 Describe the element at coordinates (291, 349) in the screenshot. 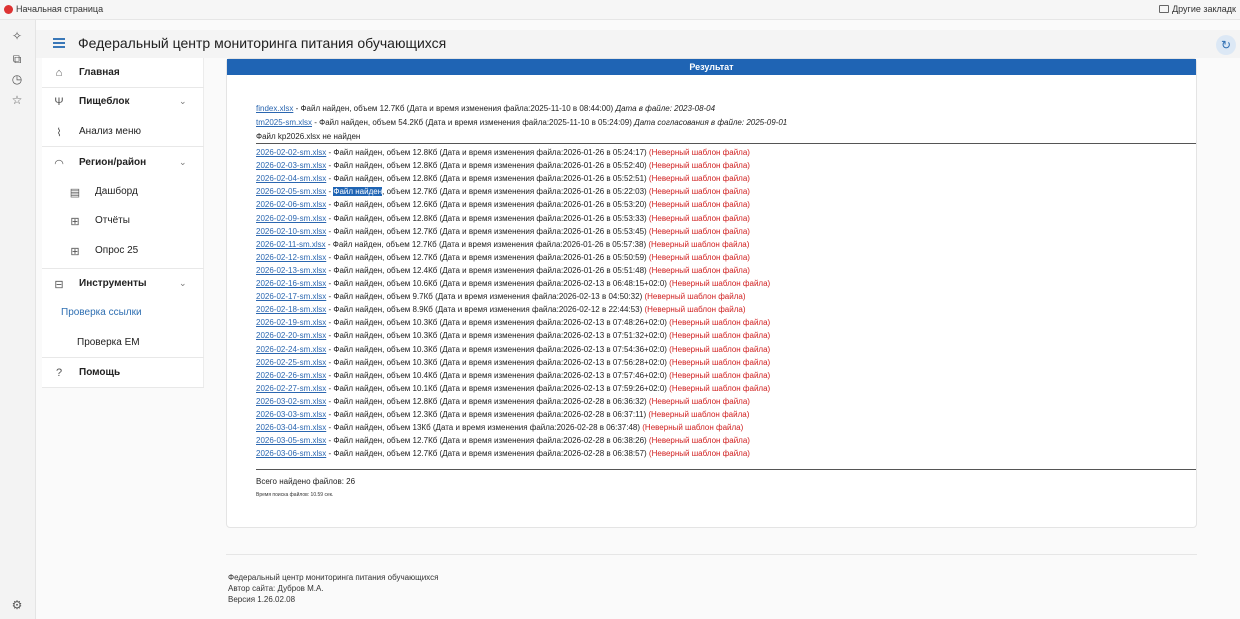

I see `file-link: 2026-02-24-sm.xlsx` at that location.